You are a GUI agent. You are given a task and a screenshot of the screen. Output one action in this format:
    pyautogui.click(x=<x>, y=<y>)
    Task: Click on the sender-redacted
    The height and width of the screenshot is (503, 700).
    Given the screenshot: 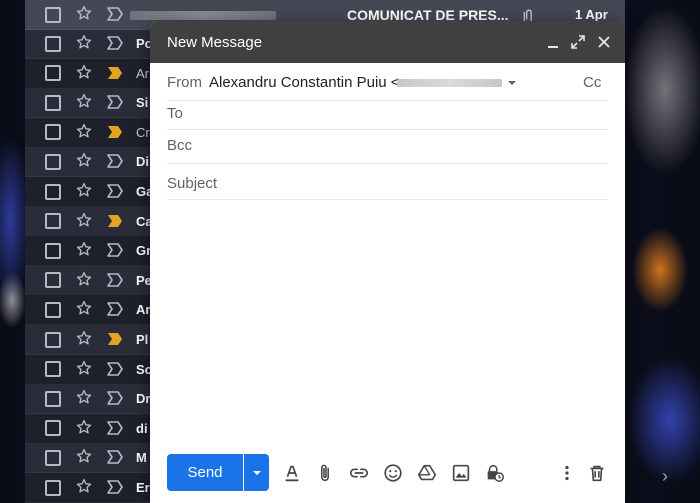 What is the action you would take?
    pyautogui.click(x=203, y=15)
    